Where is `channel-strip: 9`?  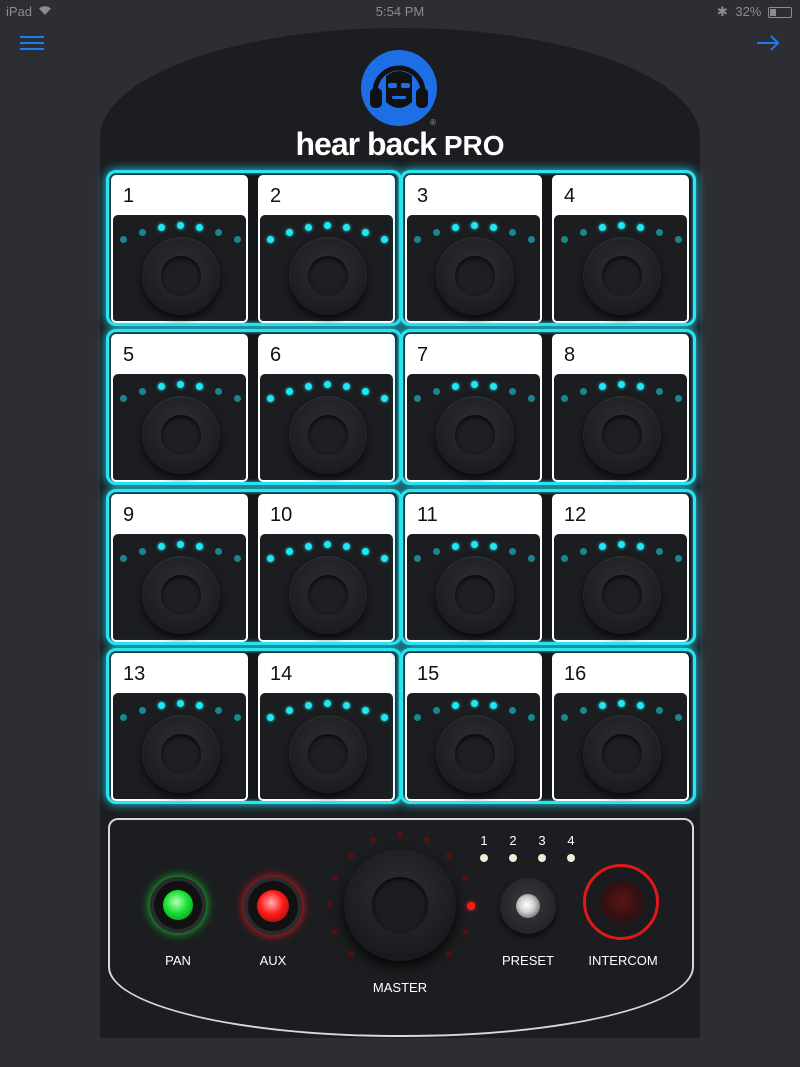
channel-strip: 9 is located at coordinates (179, 568).